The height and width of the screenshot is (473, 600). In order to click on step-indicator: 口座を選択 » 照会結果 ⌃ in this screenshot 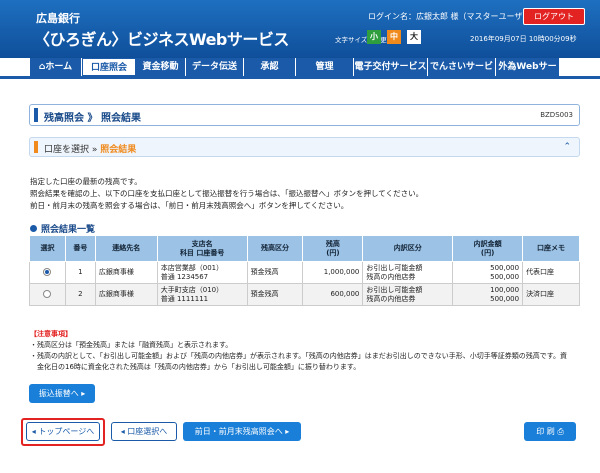, I will do `click(304, 147)`.